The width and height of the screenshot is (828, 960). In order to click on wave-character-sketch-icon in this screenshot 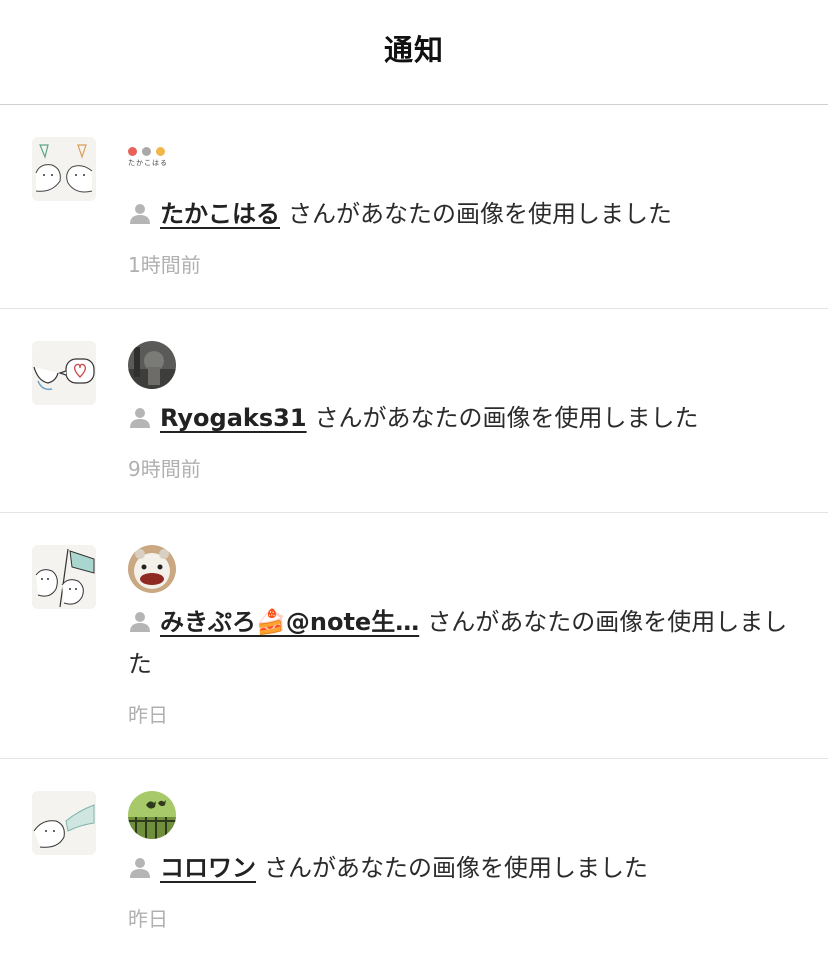, I will do `click(64, 823)`.